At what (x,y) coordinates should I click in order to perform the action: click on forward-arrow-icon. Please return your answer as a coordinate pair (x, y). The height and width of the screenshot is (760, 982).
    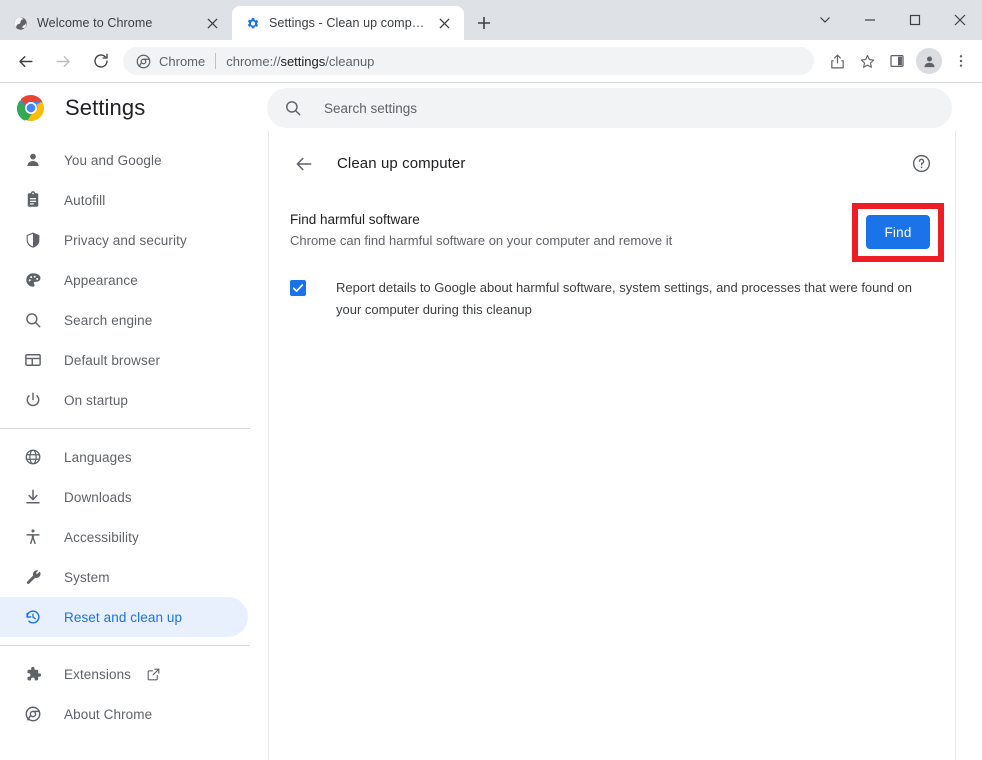
    Looking at the image, I should click on (63, 61).